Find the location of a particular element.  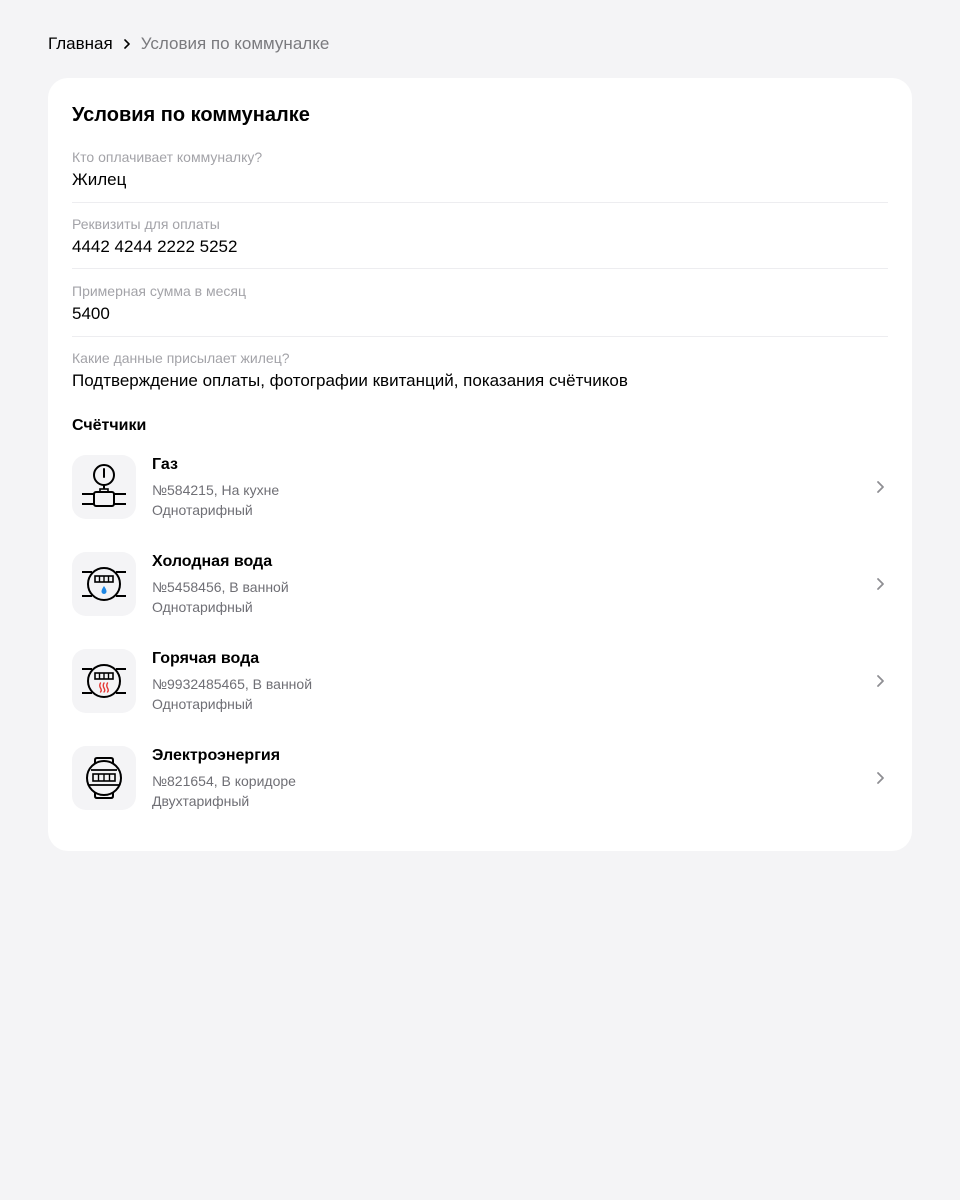

breadcrumb: Главная Условия по коммуналке is located at coordinates (188, 44).